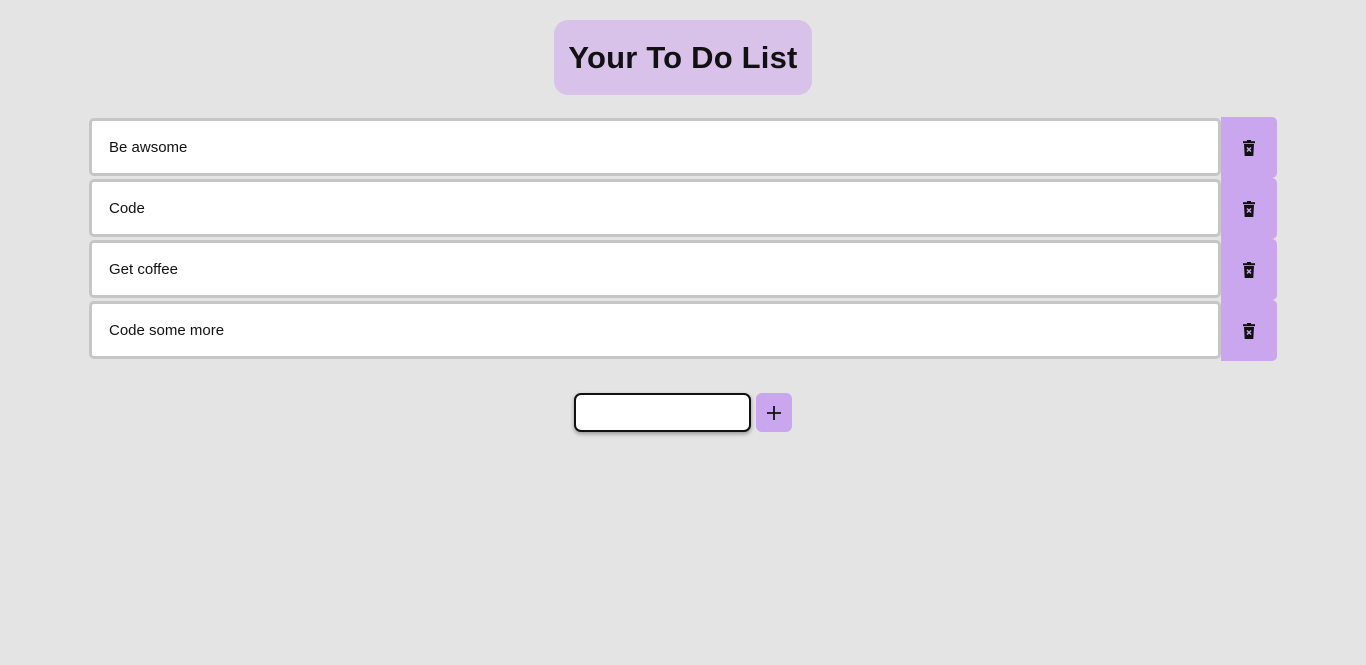 The image size is (1366, 665). What do you see at coordinates (655, 330) in the screenshot?
I see `todo-item-text: Code some more` at bounding box center [655, 330].